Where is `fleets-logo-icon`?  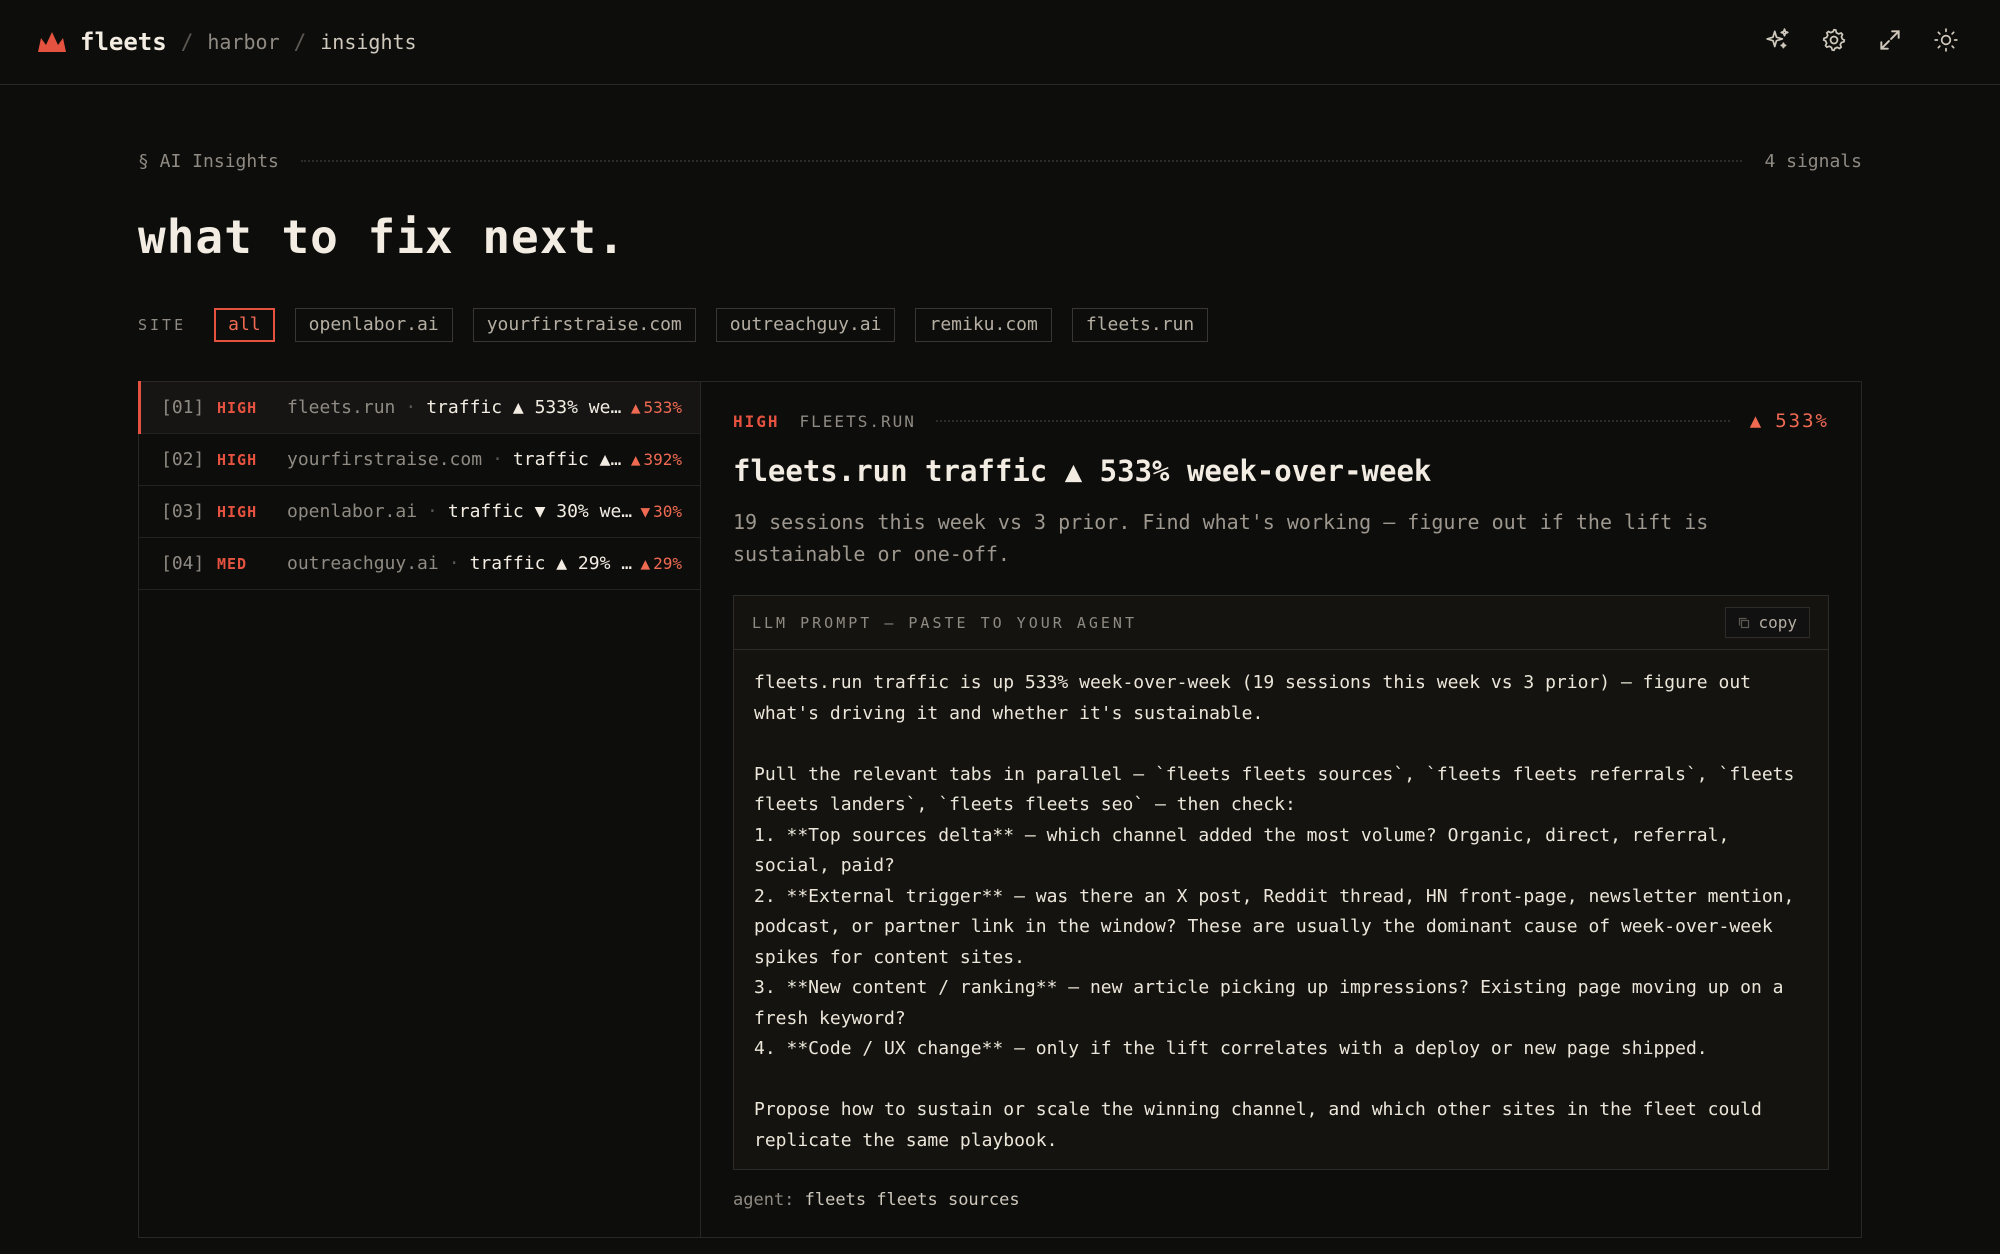 fleets-logo-icon is located at coordinates (52, 42).